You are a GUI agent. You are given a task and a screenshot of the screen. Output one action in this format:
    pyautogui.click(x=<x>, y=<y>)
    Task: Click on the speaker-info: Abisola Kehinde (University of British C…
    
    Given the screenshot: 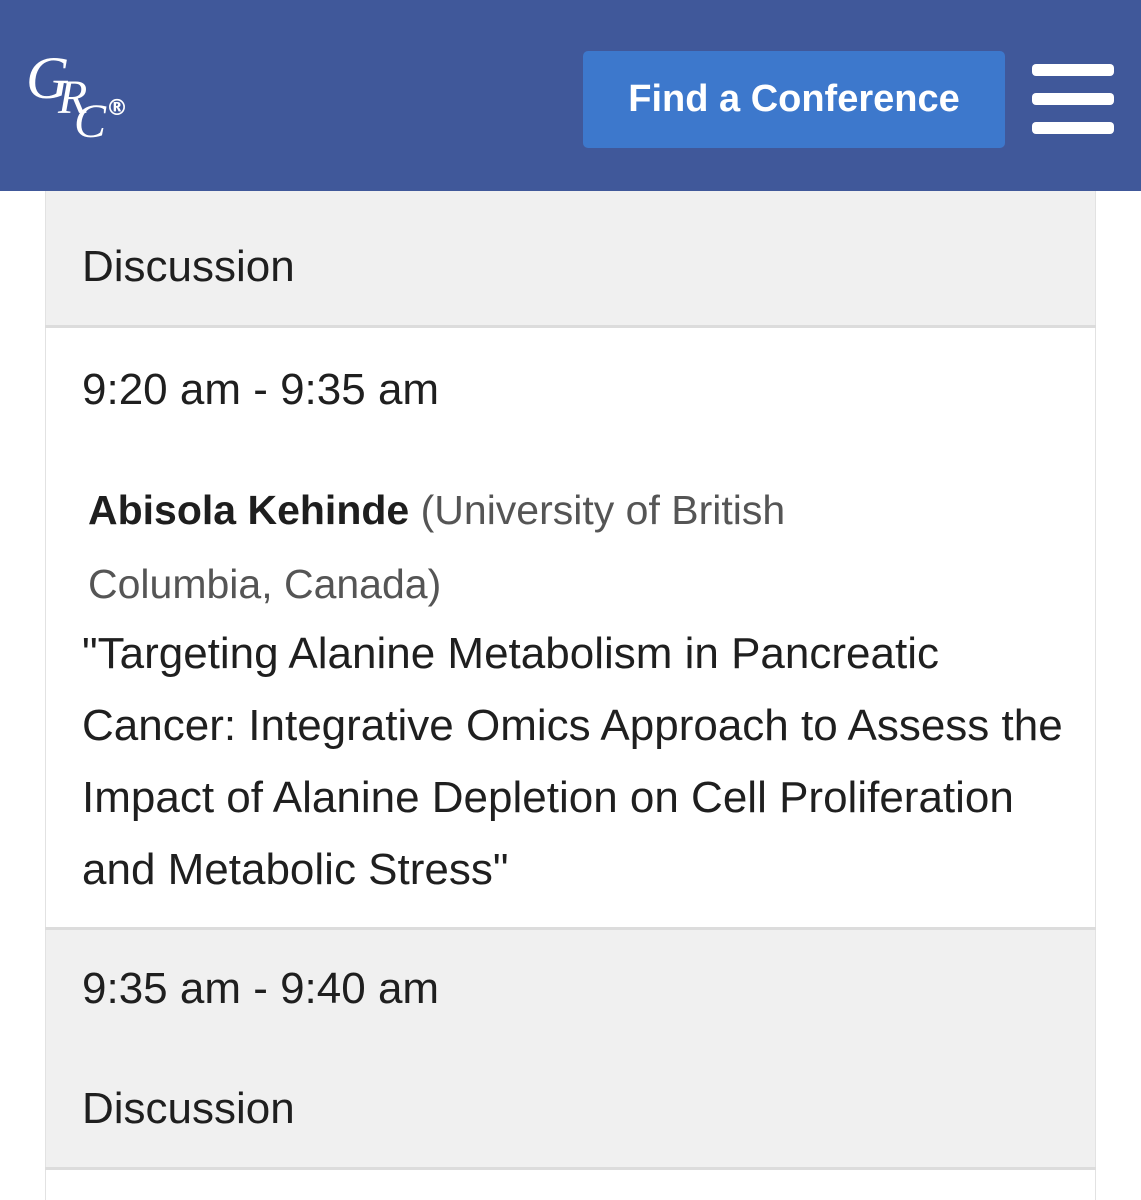 What is the action you would take?
    pyautogui.click(x=528, y=547)
    